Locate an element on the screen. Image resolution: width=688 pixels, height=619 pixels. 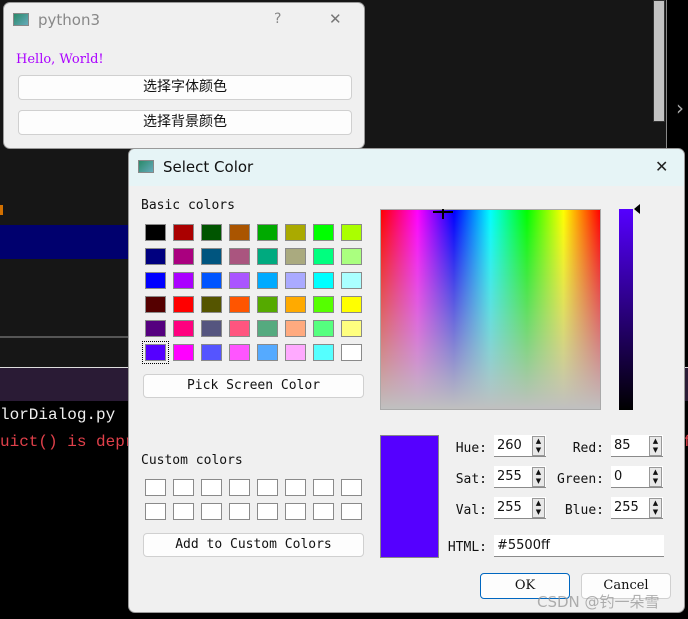
blue-label: Blue: is located at coordinates (584, 510).